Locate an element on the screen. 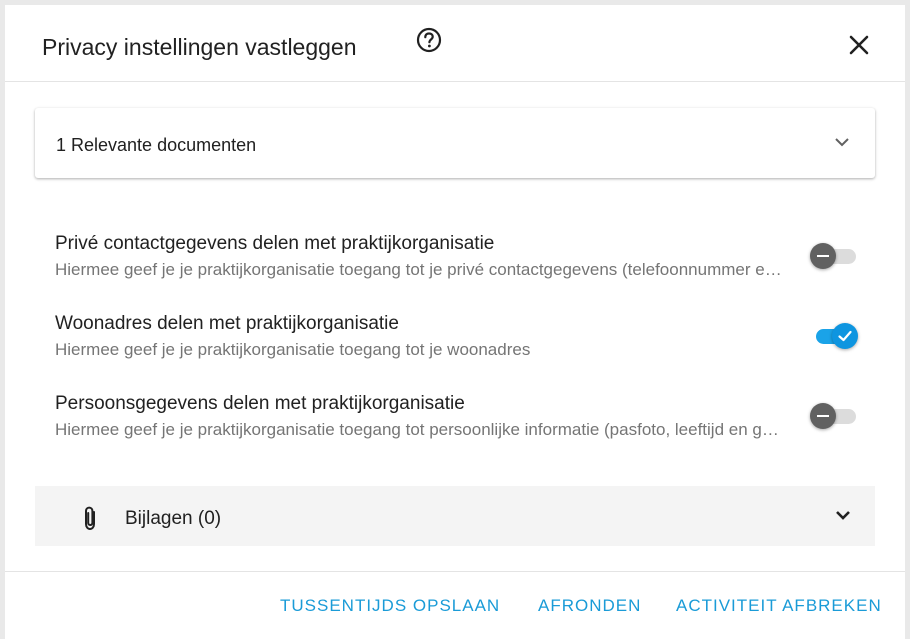 Image resolution: width=910 pixels, height=639 pixels. finish-button: Afronden is located at coordinates (589, 606).